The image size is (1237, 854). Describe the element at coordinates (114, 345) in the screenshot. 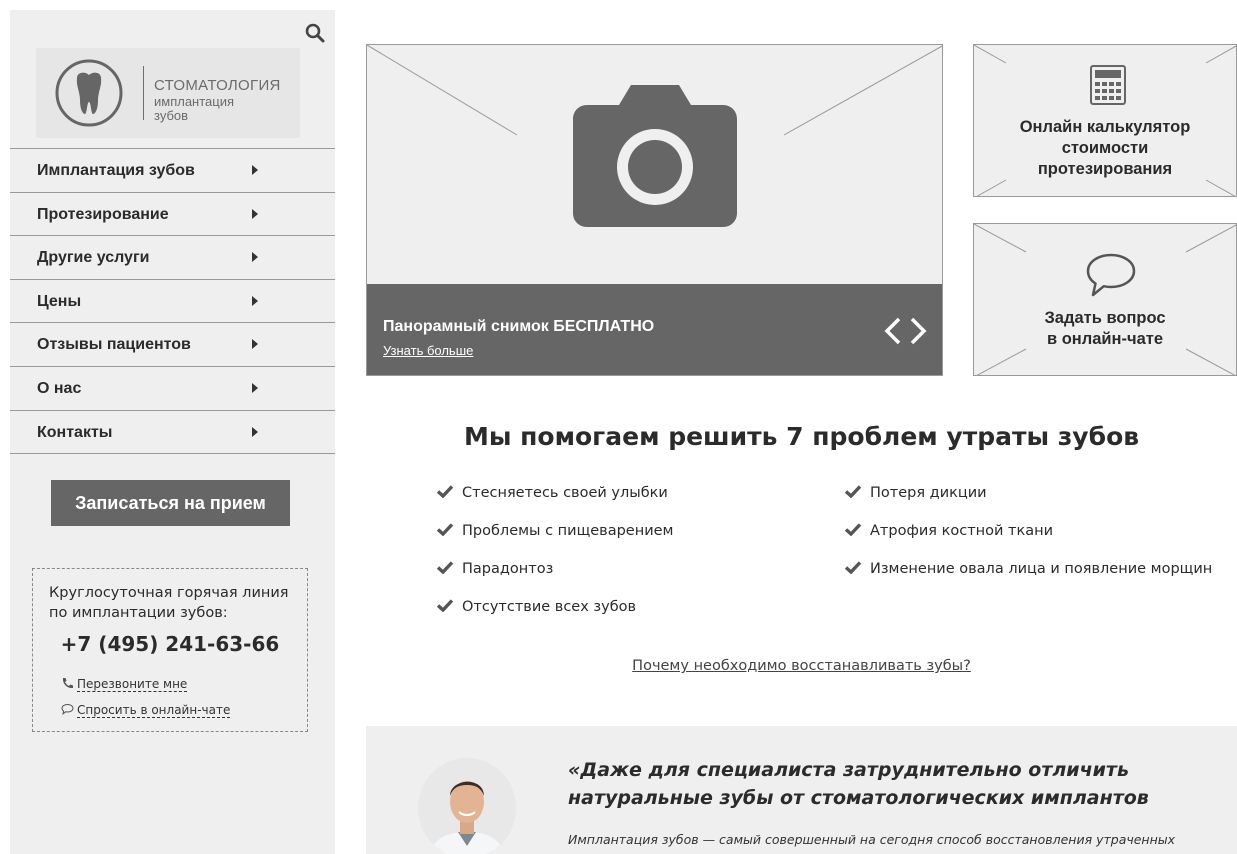

I see `menu-item-label: Отзывы пациентов` at that location.